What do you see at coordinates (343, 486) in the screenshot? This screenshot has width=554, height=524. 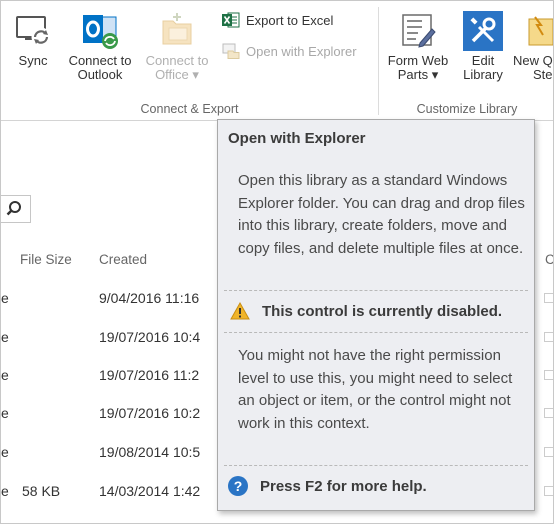 I see `tooltip-help-text: Press F2 for more help.` at bounding box center [343, 486].